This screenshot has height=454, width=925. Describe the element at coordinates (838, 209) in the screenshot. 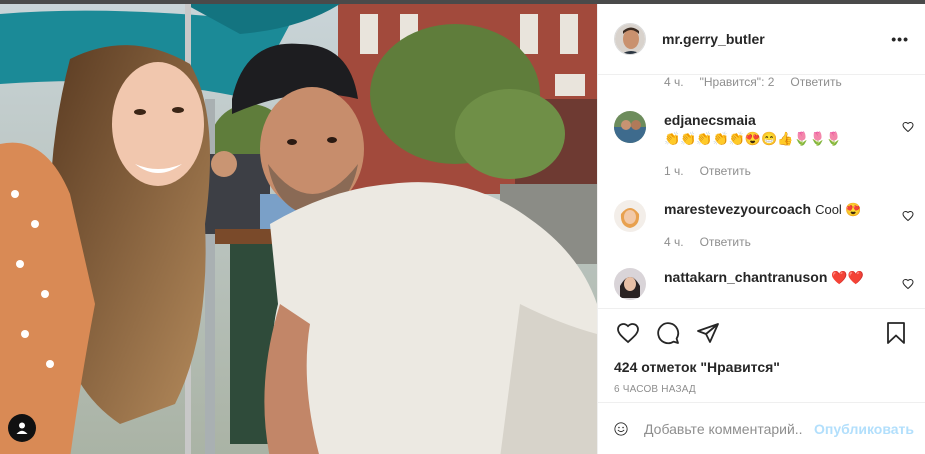

I see `comment-text: Cool 😍` at that location.